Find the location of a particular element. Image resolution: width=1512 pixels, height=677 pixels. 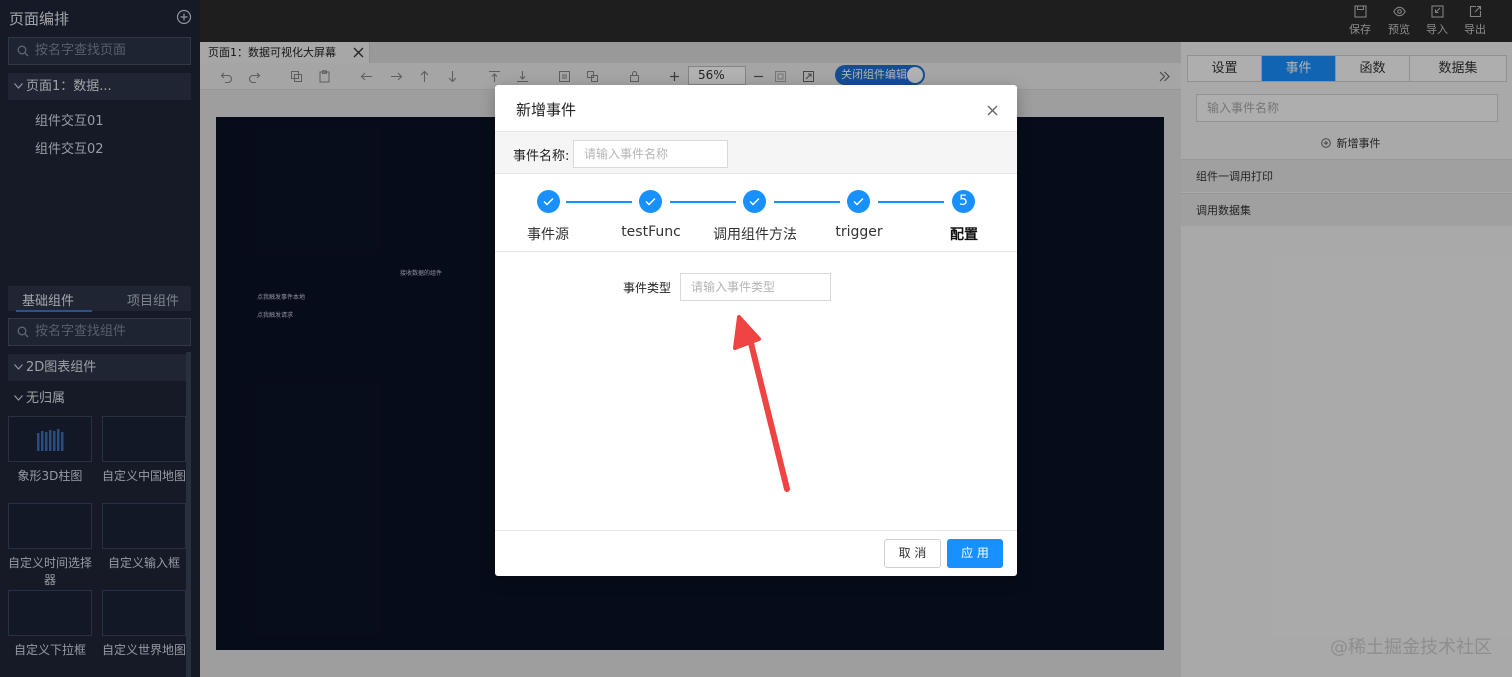

cancel-button: 取 消 is located at coordinates (912, 553).